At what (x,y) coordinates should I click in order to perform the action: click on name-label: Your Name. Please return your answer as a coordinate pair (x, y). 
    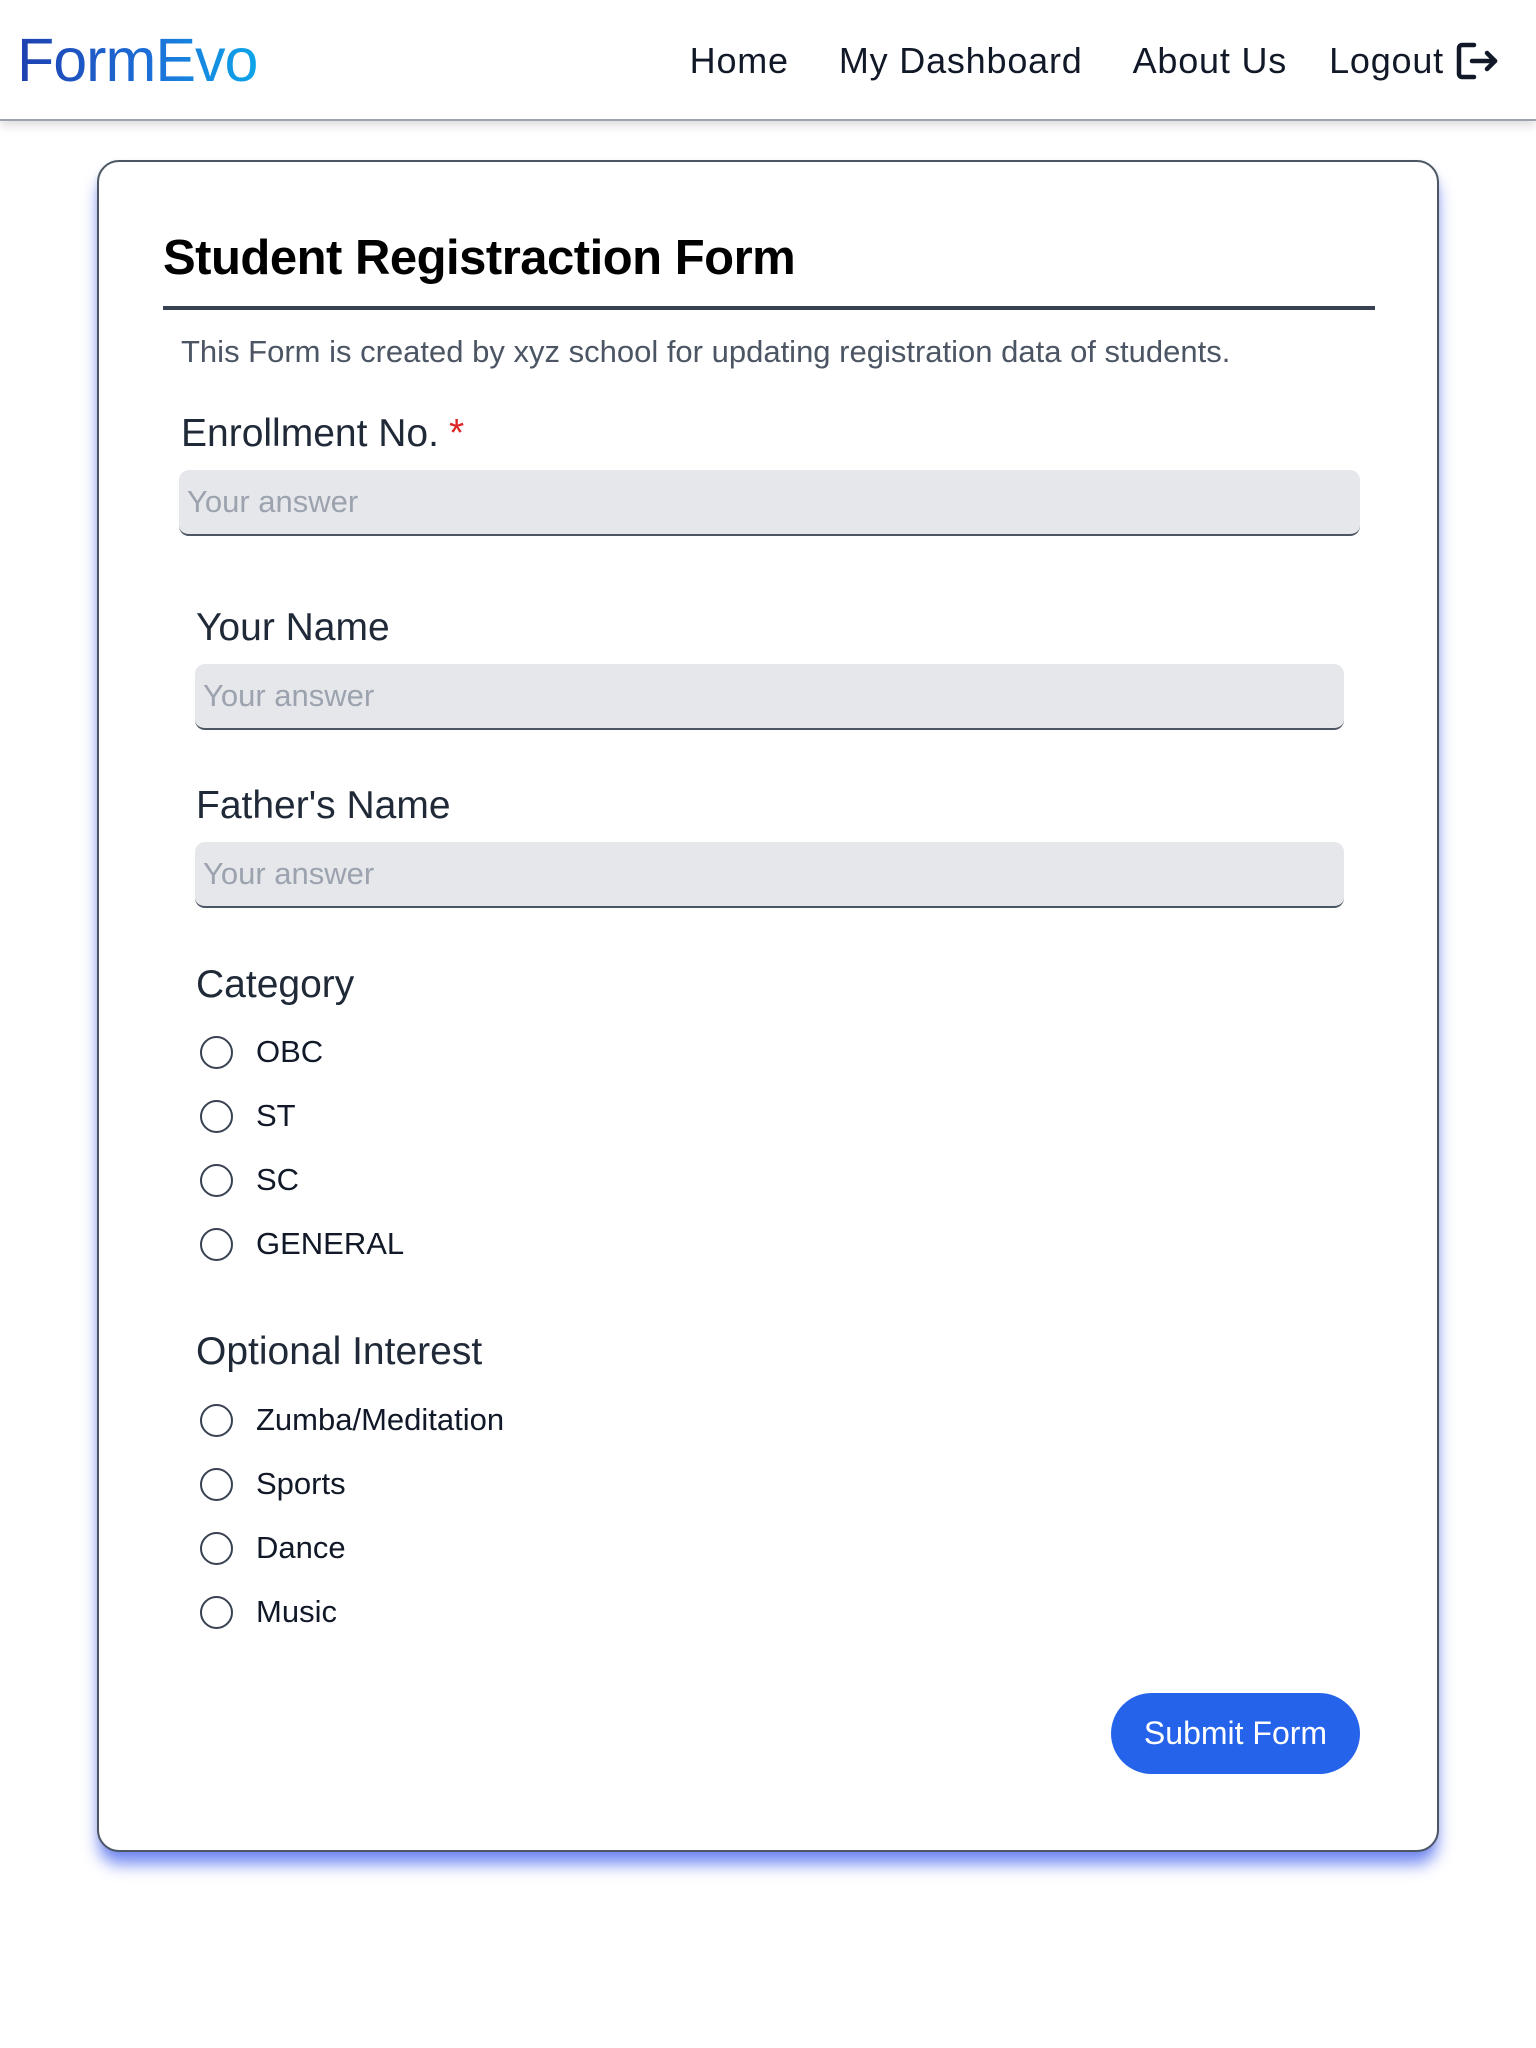
    Looking at the image, I should click on (293, 627).